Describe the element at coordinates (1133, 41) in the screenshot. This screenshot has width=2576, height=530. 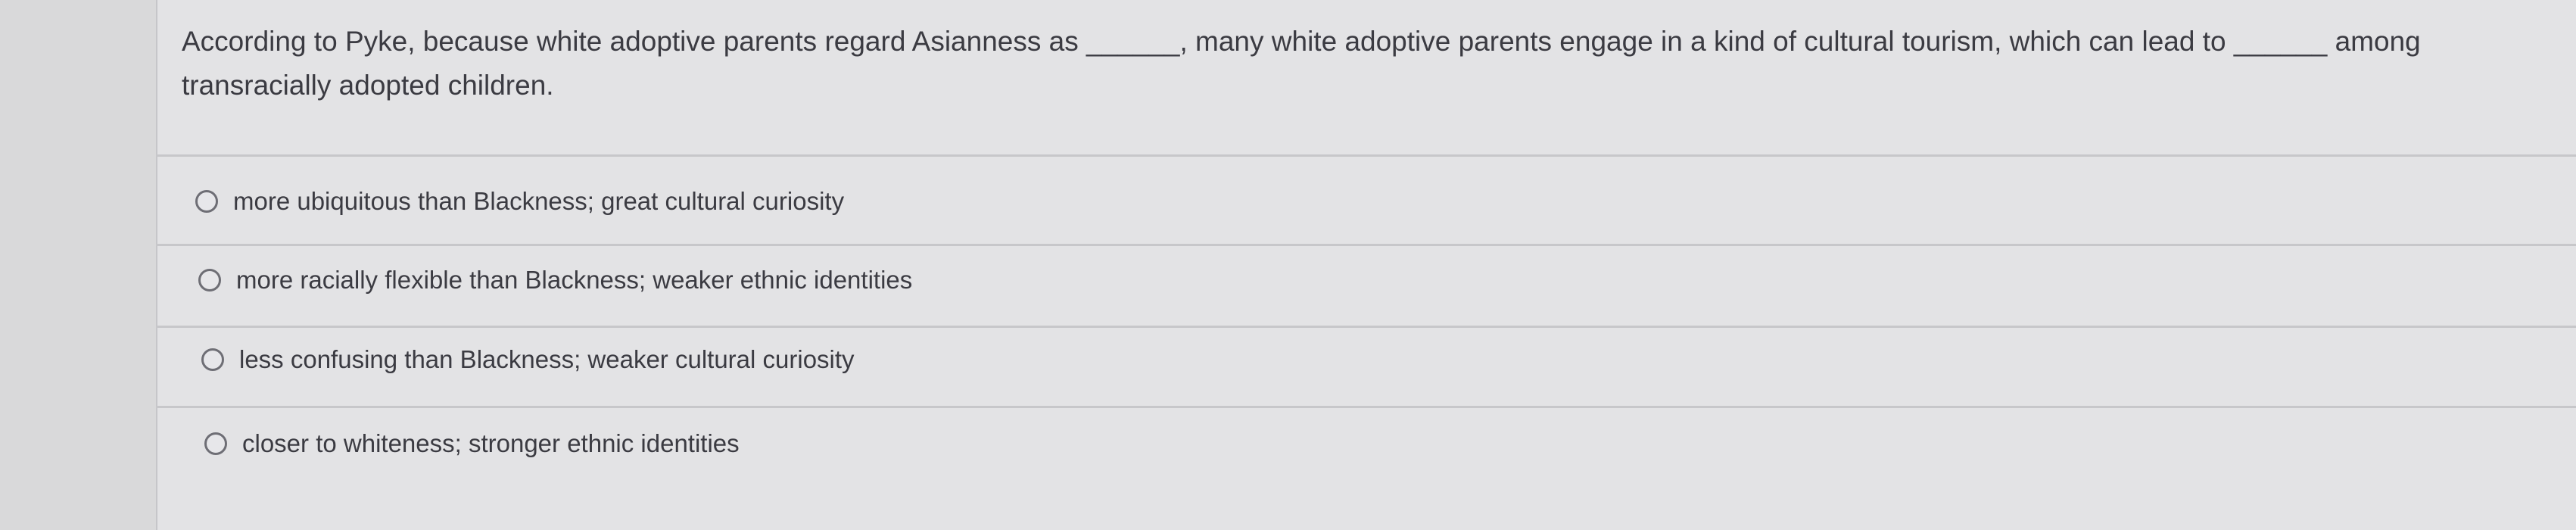
I see `question-blank-1: ______` at that location.